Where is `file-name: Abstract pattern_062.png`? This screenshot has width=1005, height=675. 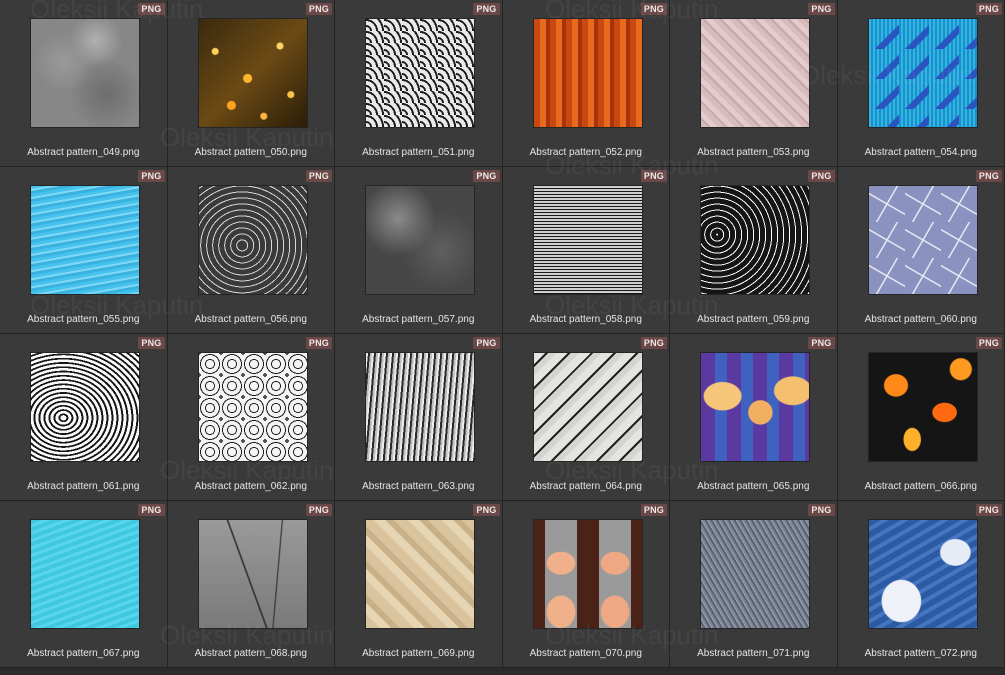 file-name: Abstract pattern_062.png is located at coordinates (250, 486).